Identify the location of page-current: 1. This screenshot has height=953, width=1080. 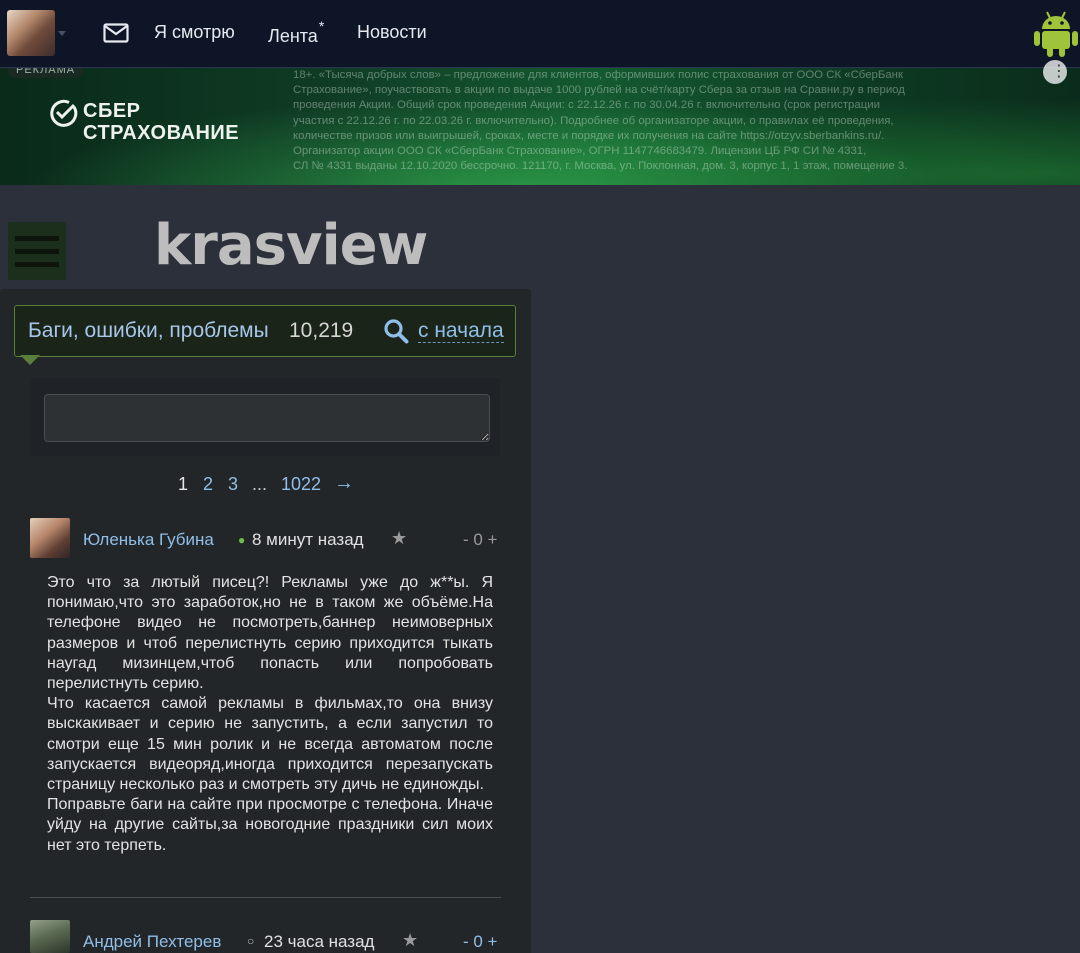
(183, 484).